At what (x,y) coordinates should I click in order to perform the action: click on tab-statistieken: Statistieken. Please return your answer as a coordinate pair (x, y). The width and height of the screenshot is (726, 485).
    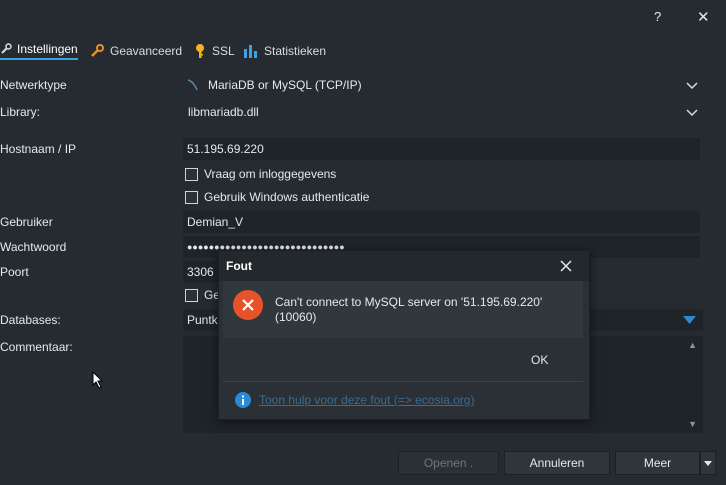
    Looking at the image, I should click on (284, 51).